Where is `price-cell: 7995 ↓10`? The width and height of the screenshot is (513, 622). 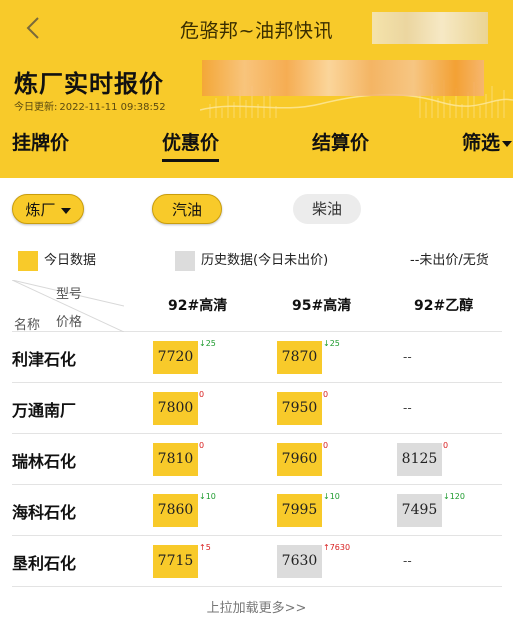 price-cell: 7995 ↓10 is located at coordinates (308, 509).